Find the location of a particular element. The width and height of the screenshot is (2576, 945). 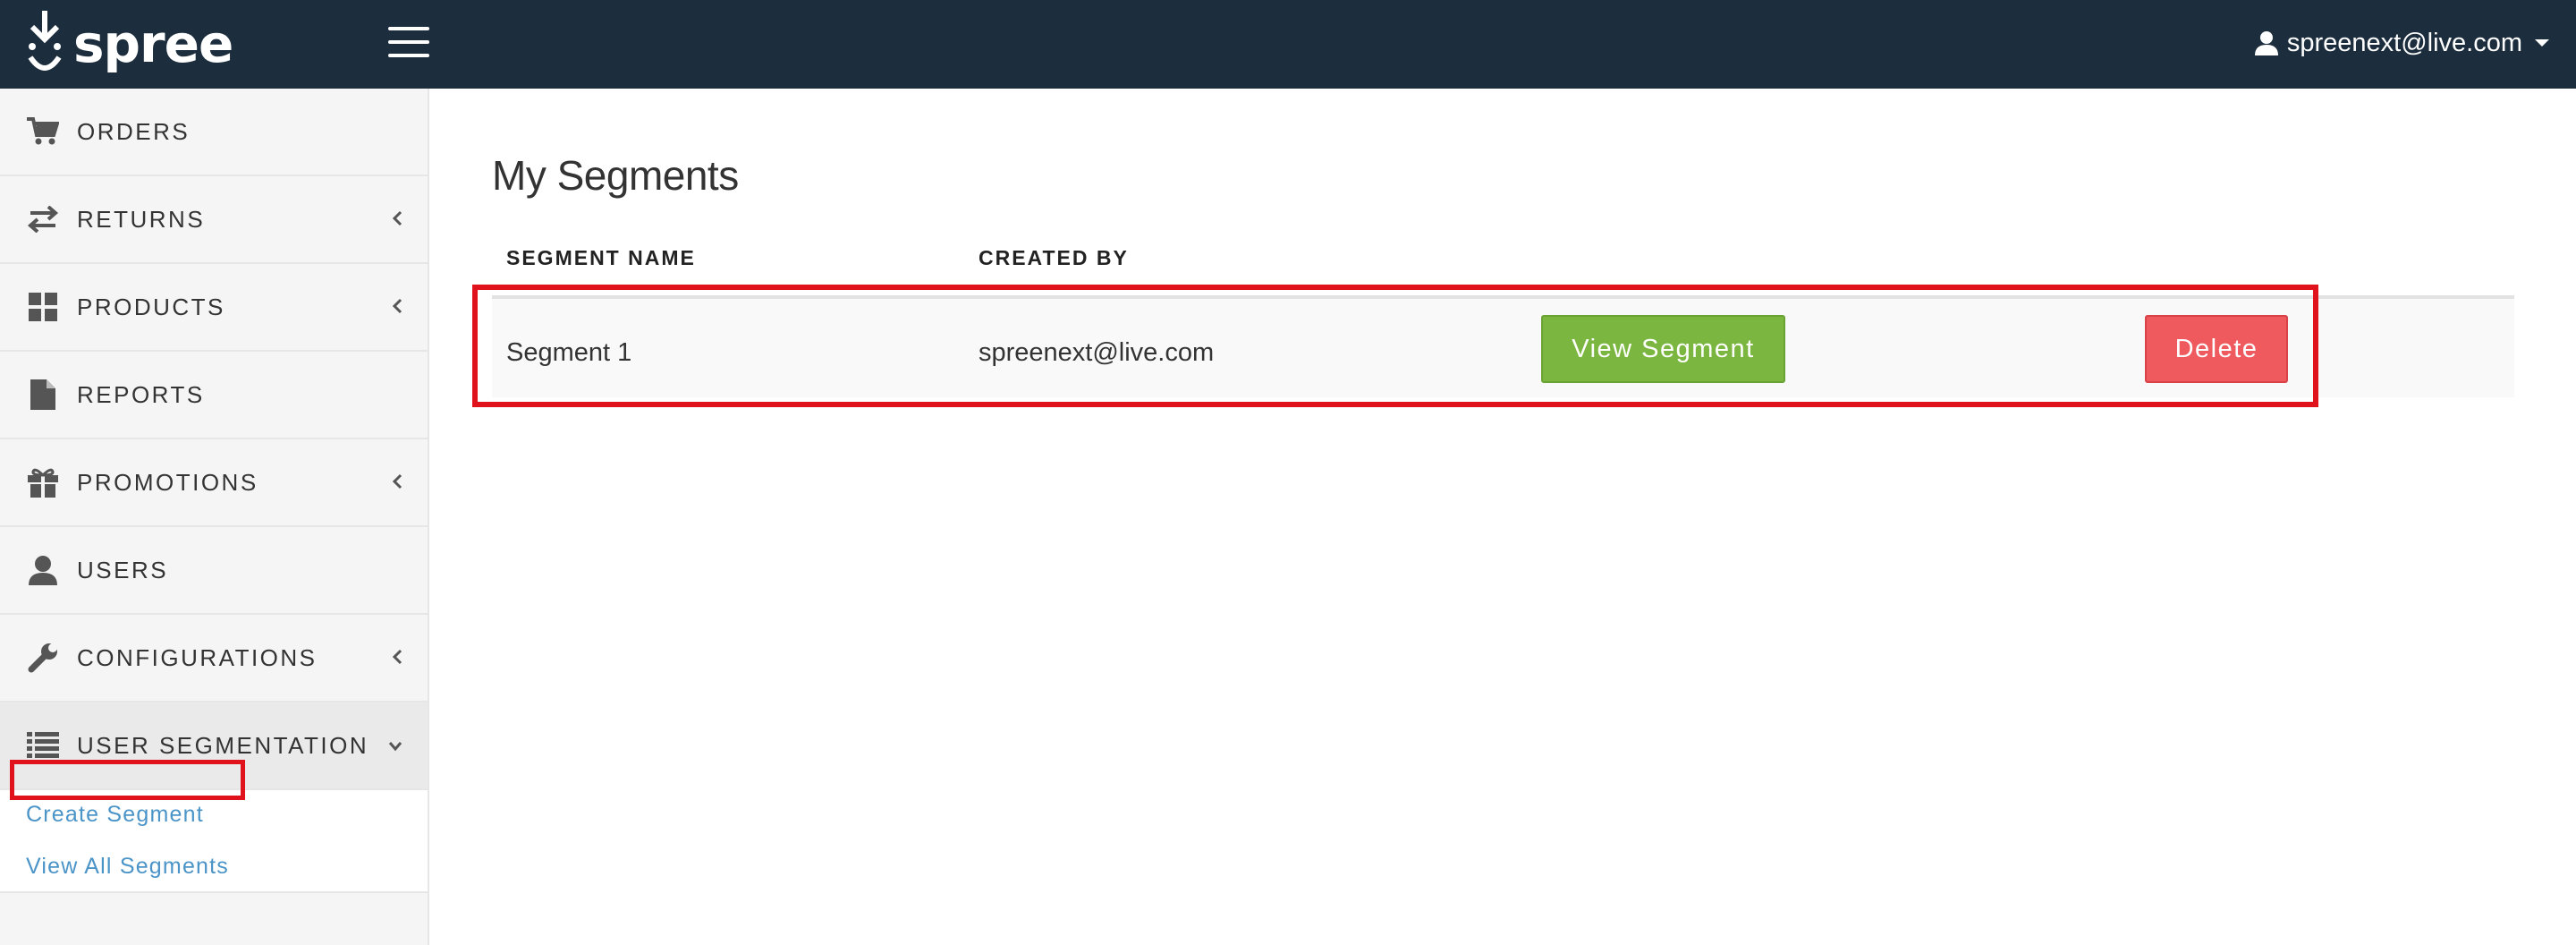

top-navbar: spree spreenext@live.com is located at coordinates (1288, 44).